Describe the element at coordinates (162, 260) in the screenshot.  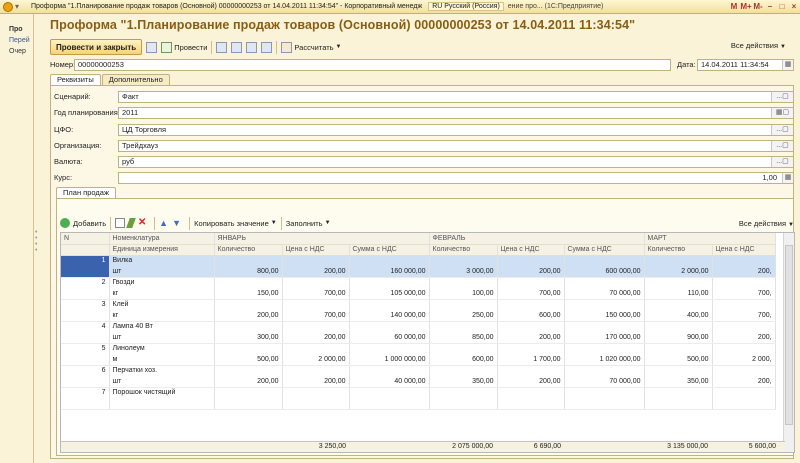
I see `item-cell: Вилка` at that location.